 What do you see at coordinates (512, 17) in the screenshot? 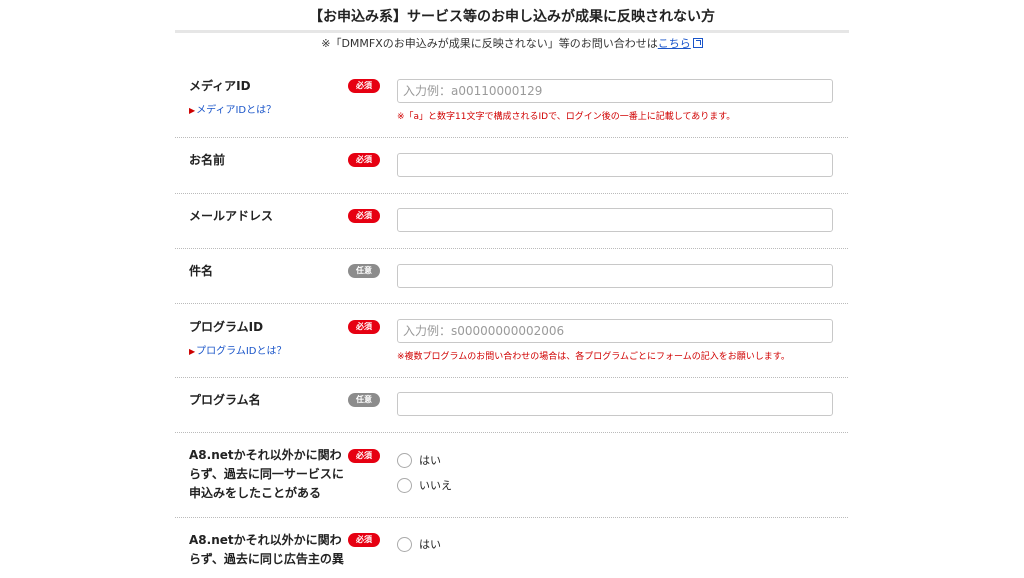
I see `page-title: 【お申込み系】サービス等のお申し込みが成果に反映されない方` at bounding box center [512, 17].